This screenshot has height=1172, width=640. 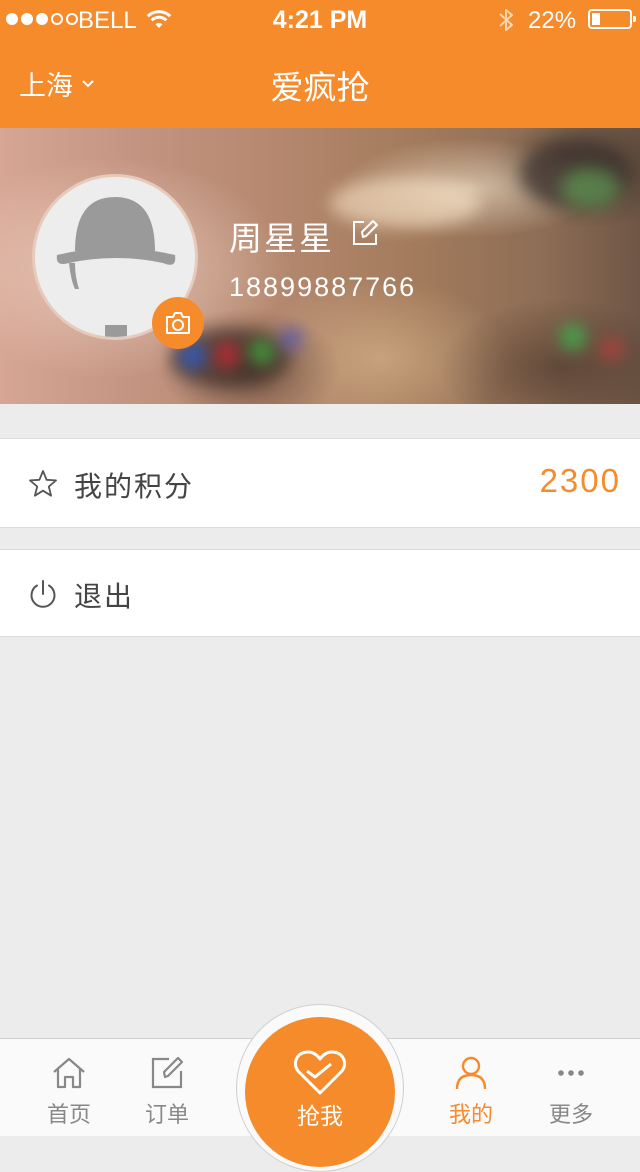 What do you see at coordinates (320, 483) in the screenshot?
I see `points-row: 我的积分 2300` at bounding box center [320, 483].